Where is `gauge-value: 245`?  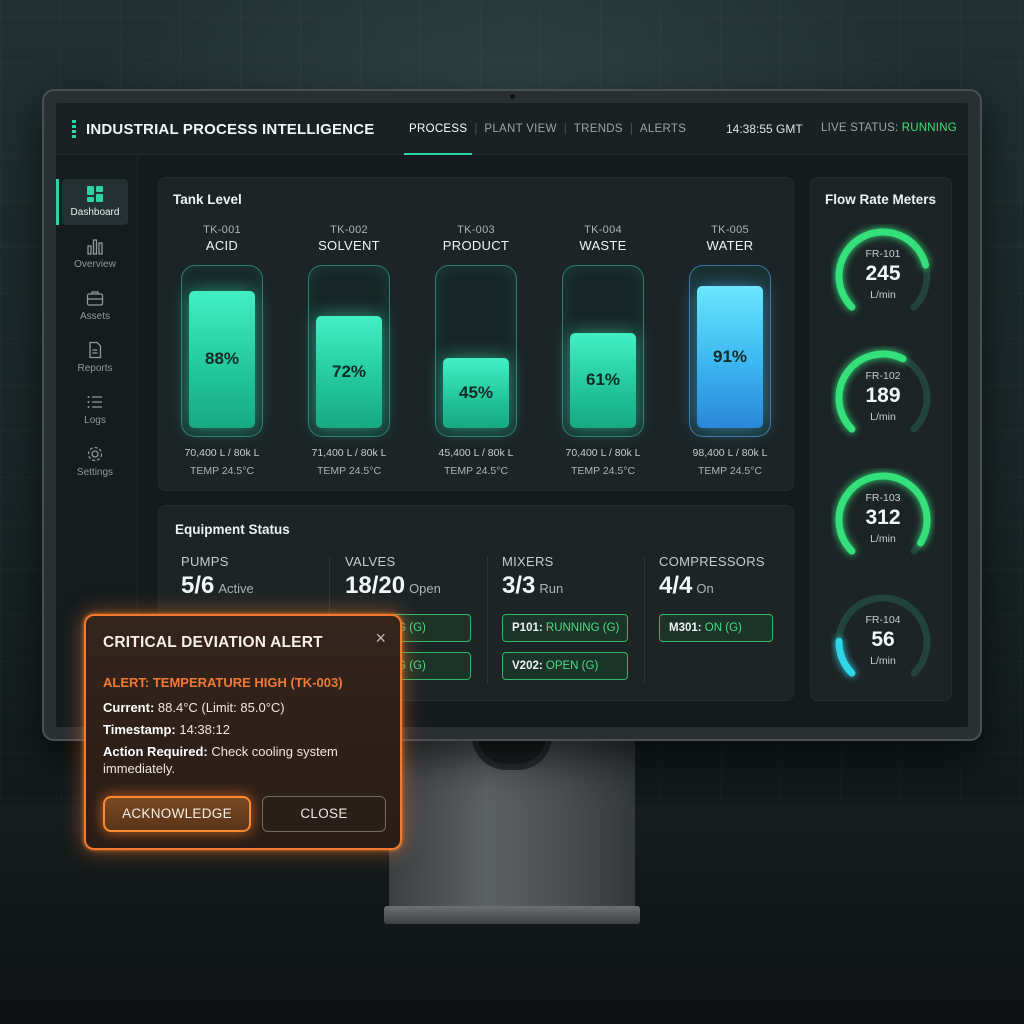
gauge-value: 245 is located at coordinates (883, 273).